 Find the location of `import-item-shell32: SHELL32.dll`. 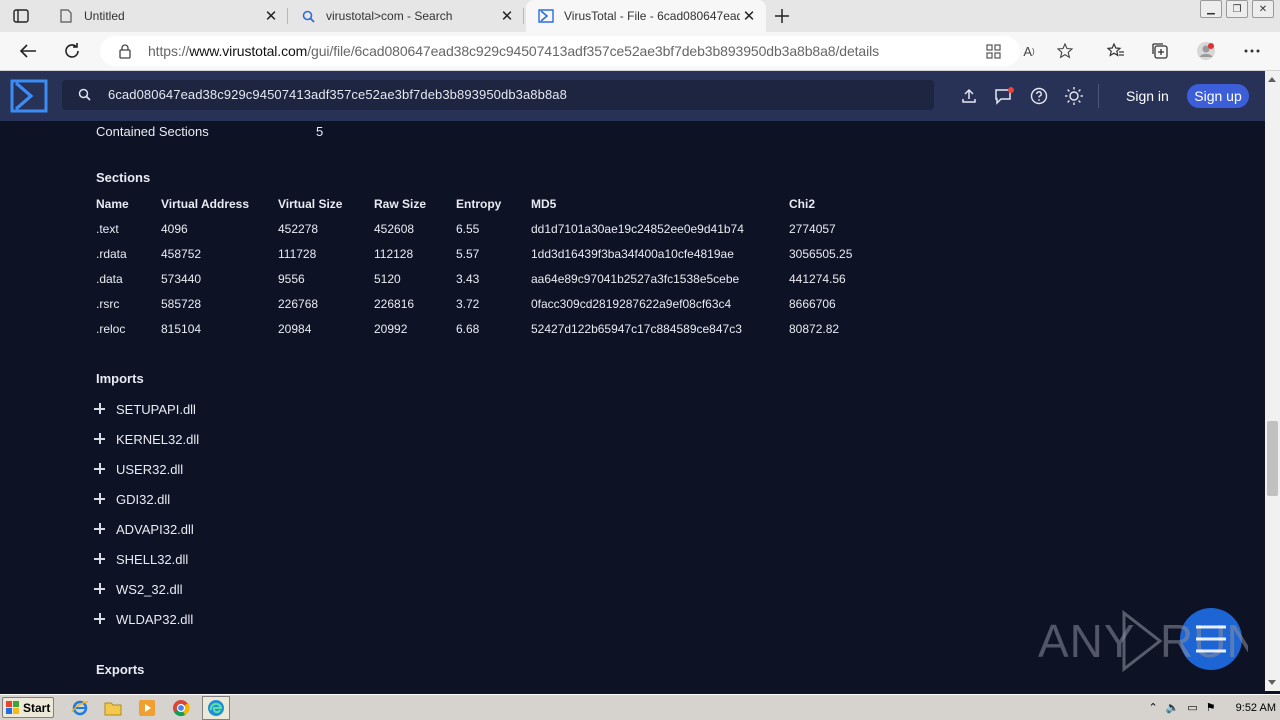

import-item-shell32: SHELL32.dll is located at coordinates (141, 559).